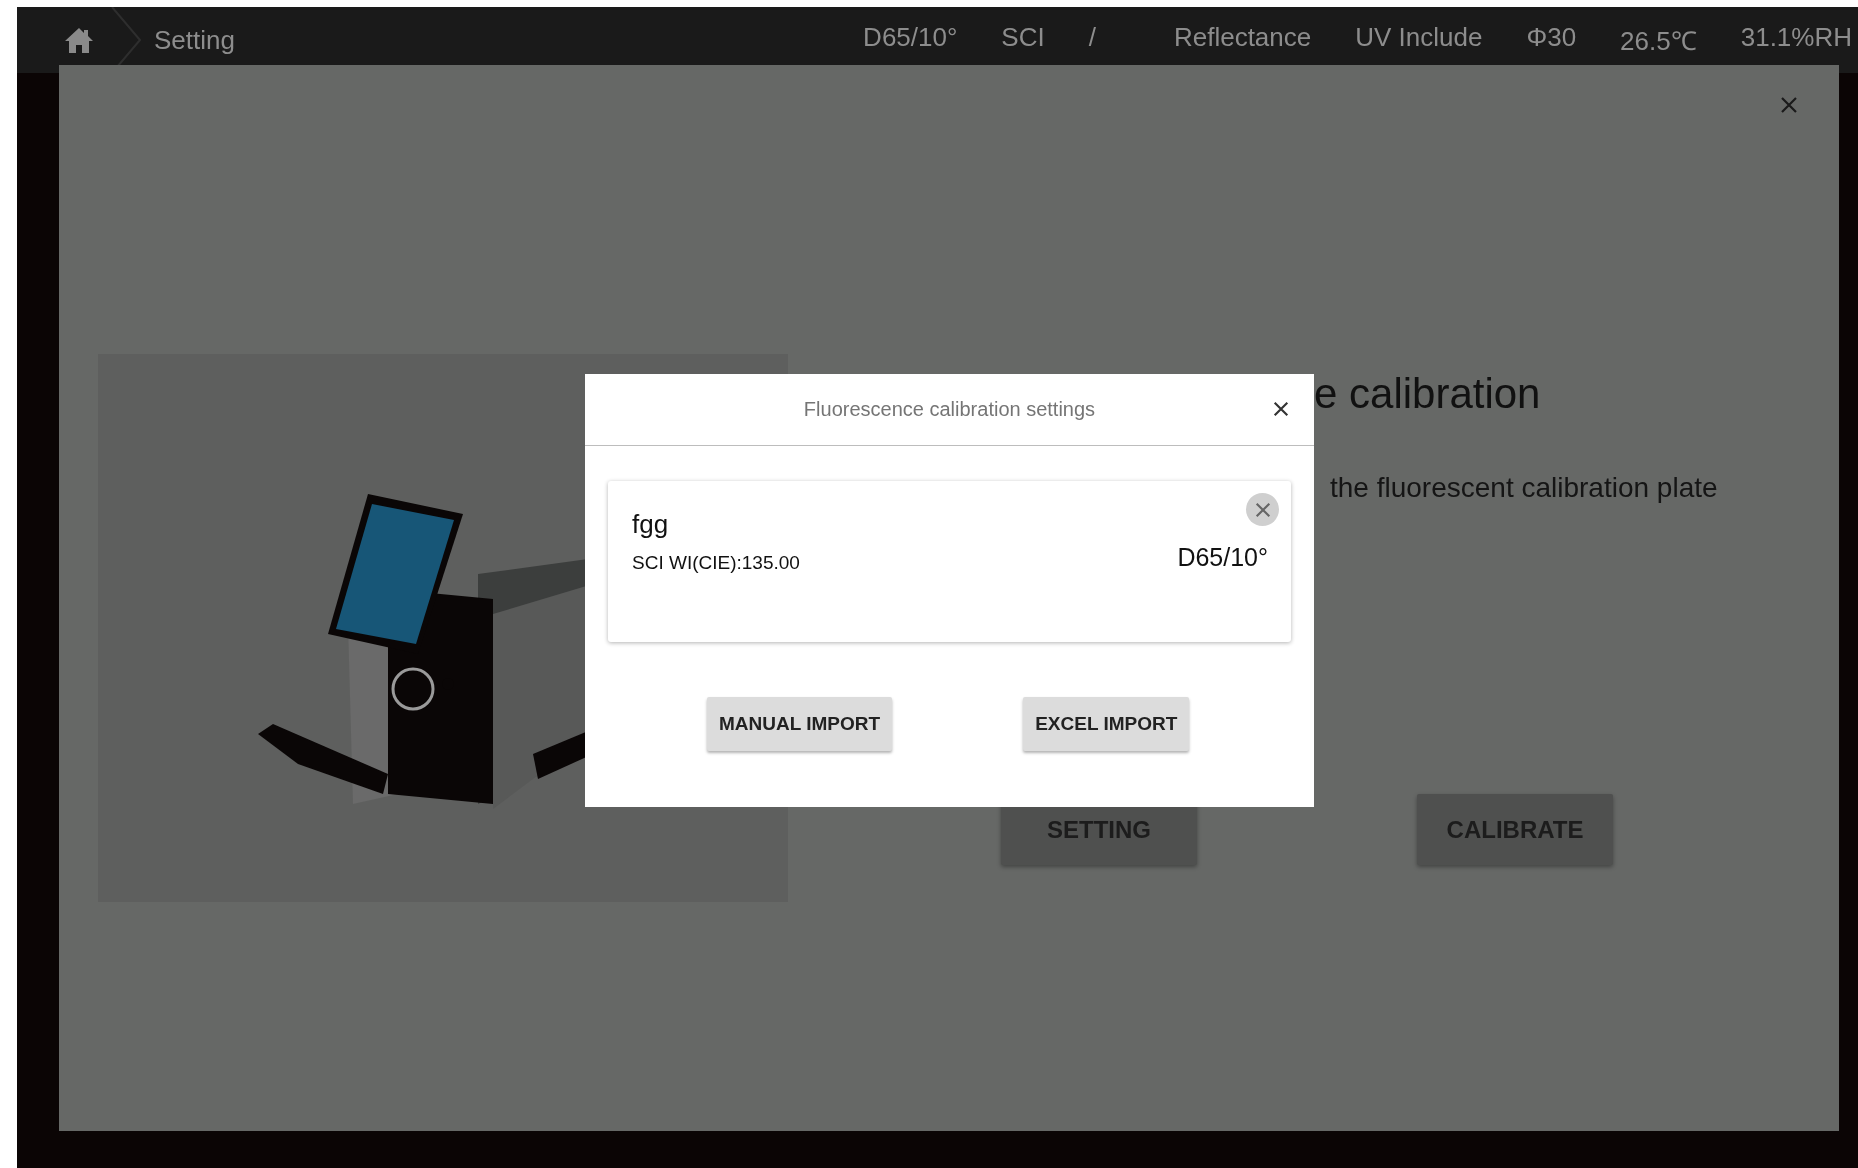 The image size is (1858, 1168). Describe the element at coordinates (1419, 38) in the screenshot. I see `status-item: UV Include` at that location.